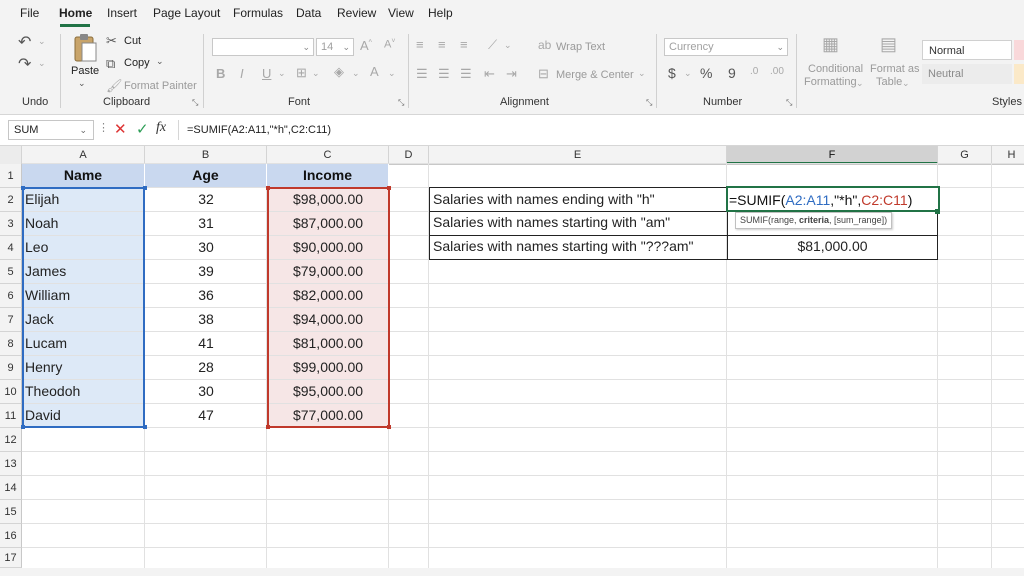 Image resolution: width=1024 pixels, height=576 pixels. What do you see at coordinates (83, 391) in the screenshot?
I see `name-cell: Theodoh` at bounding box center [83, 391].